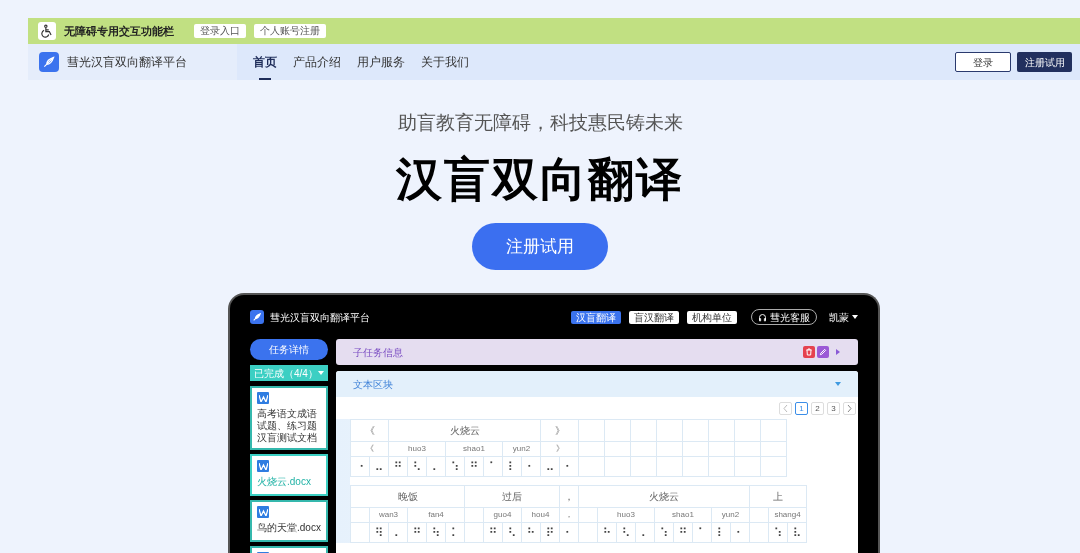 The width and height of the screenshot is (1080, 553). What do you see at coordinates (731, 515) in the screenshot?
I see `table-cell: yun2` at bounding box center [731, 515].